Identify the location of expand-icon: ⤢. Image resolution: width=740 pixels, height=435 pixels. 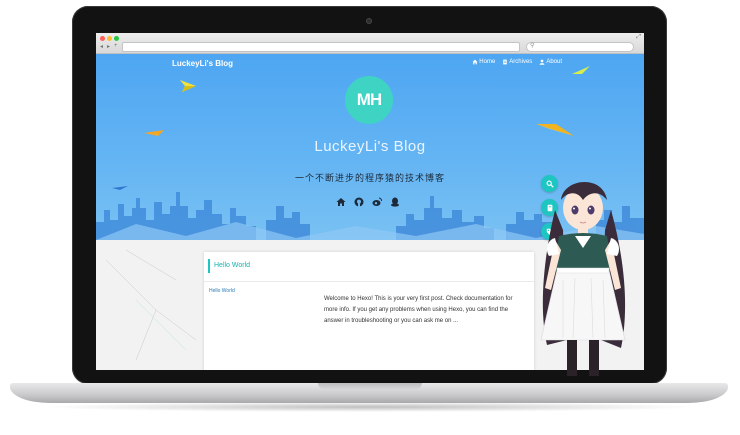
(638, 37).